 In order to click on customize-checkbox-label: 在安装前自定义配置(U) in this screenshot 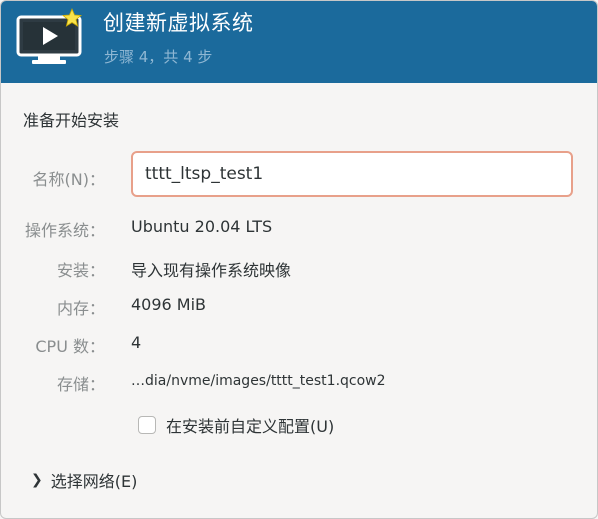, I will do `click(250, 426)`.